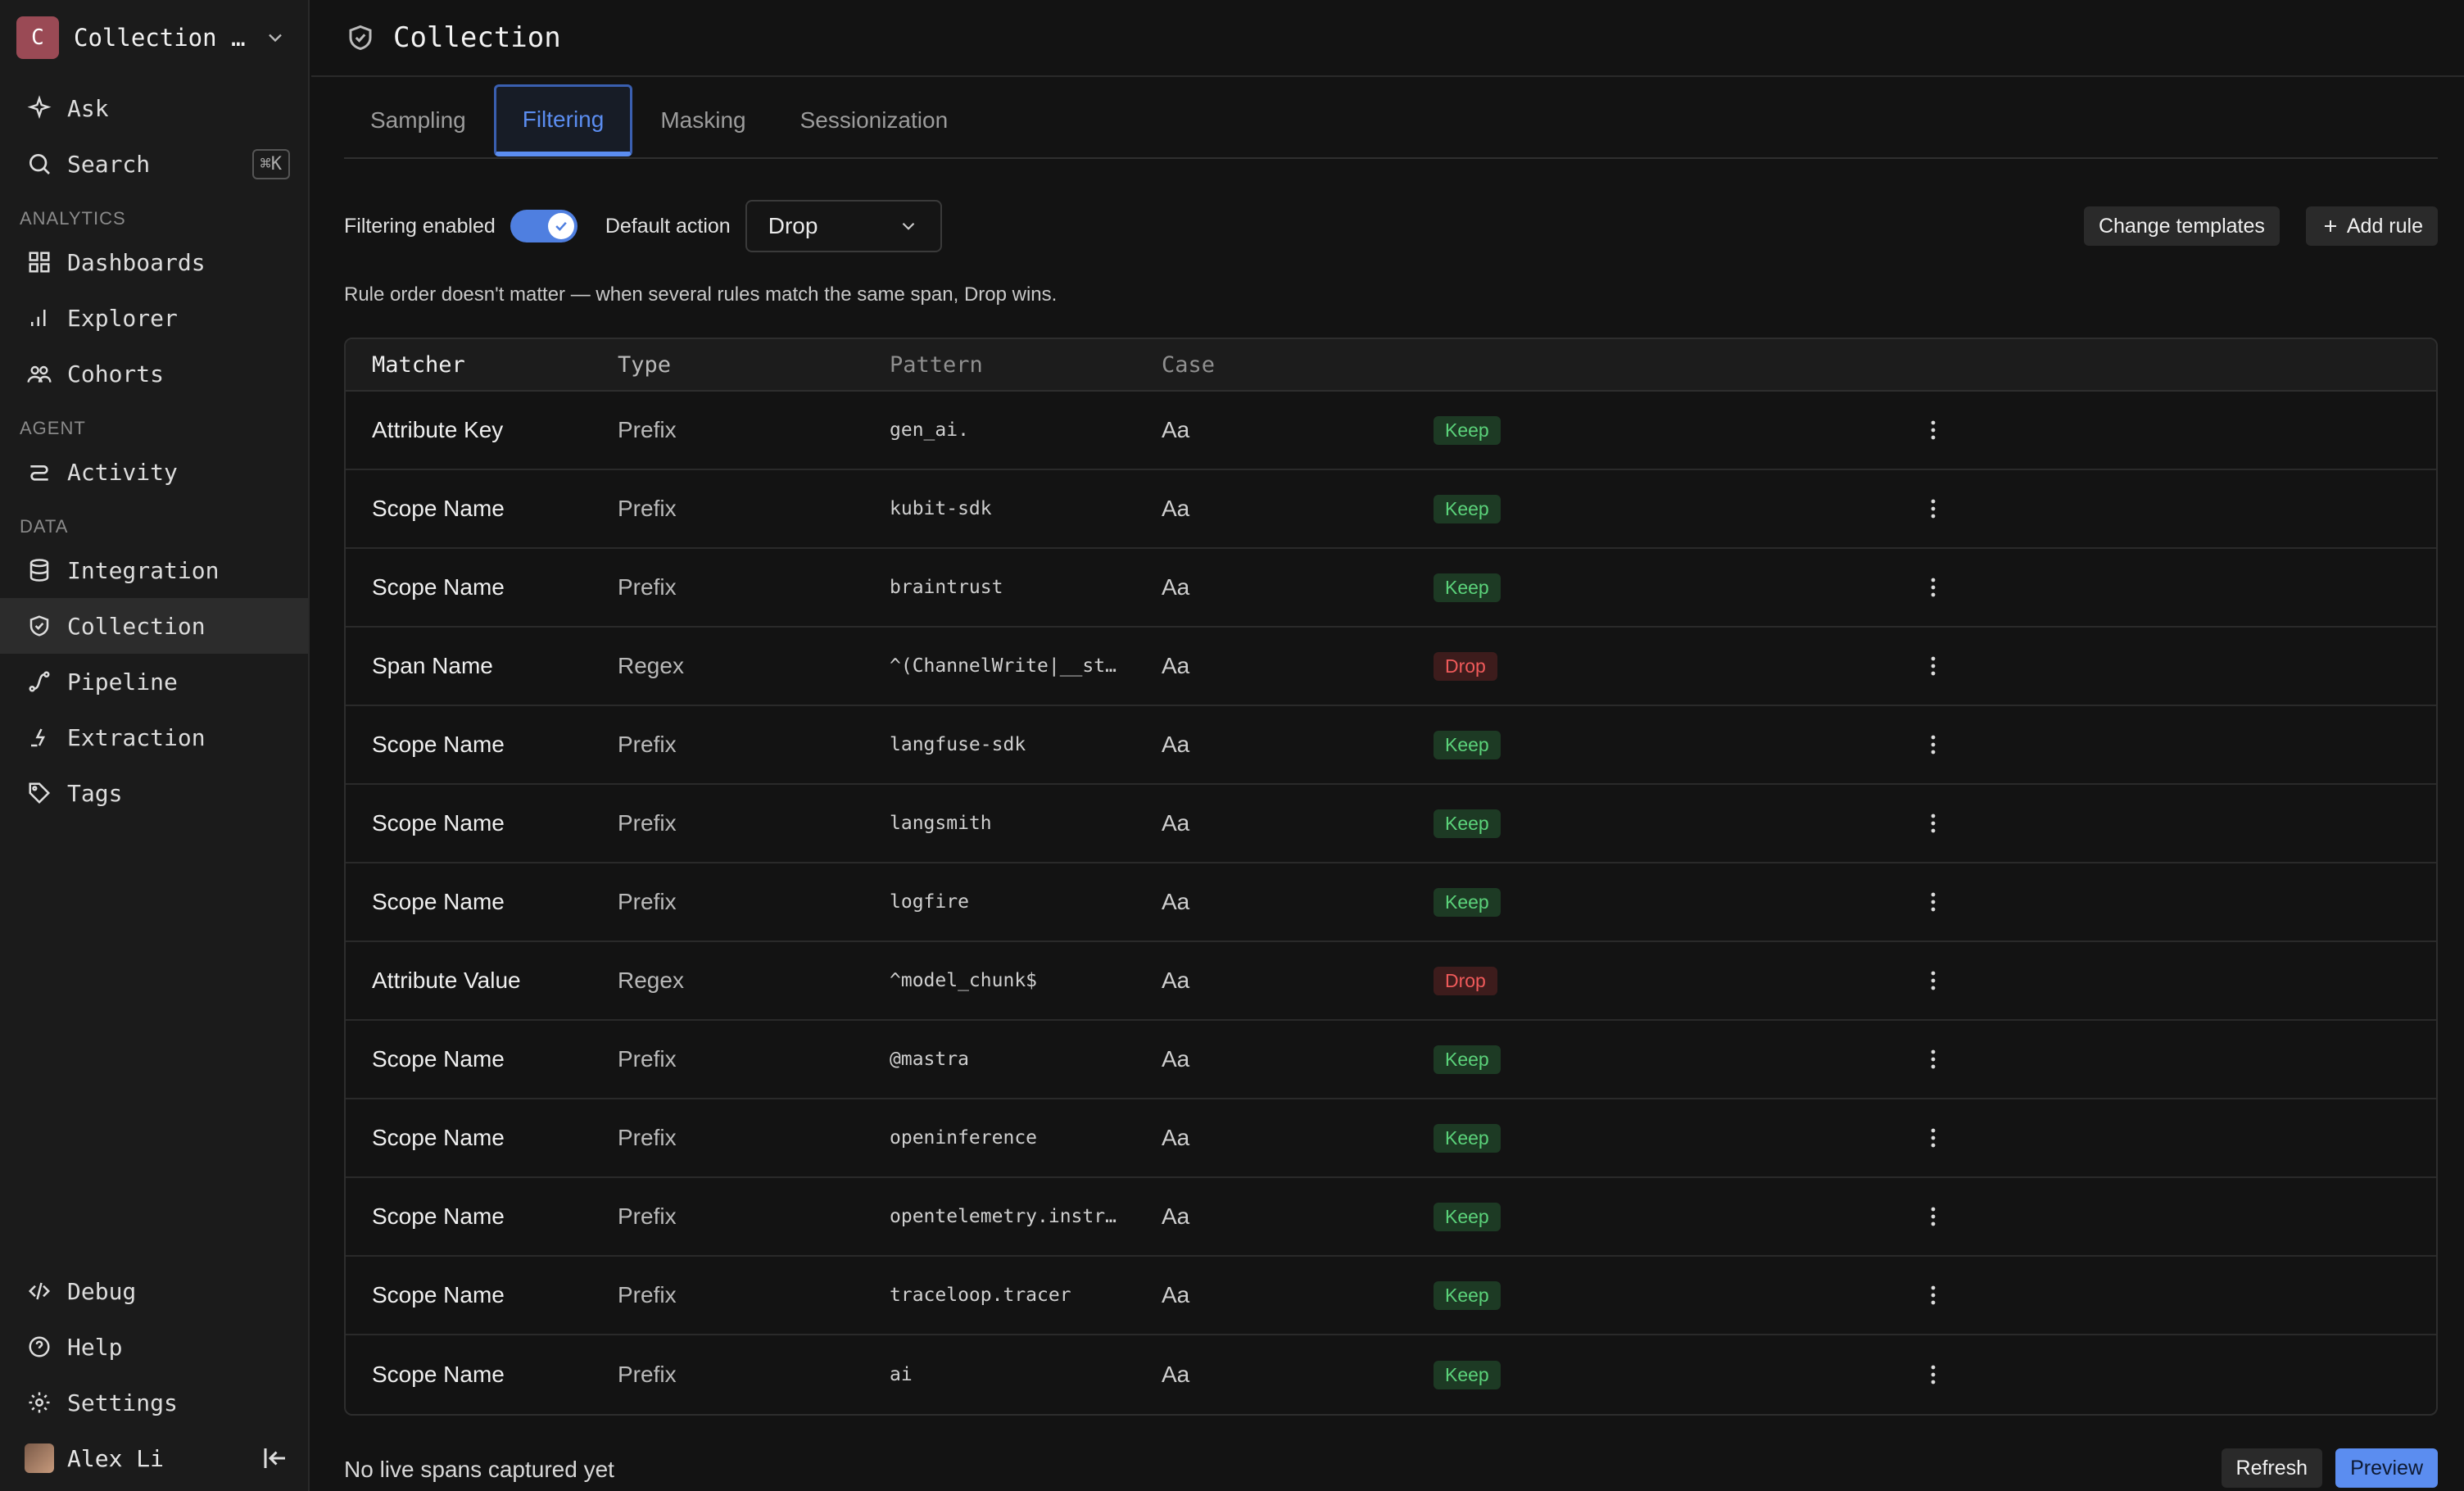  I want to click on grid-icon, so click(39, 262).